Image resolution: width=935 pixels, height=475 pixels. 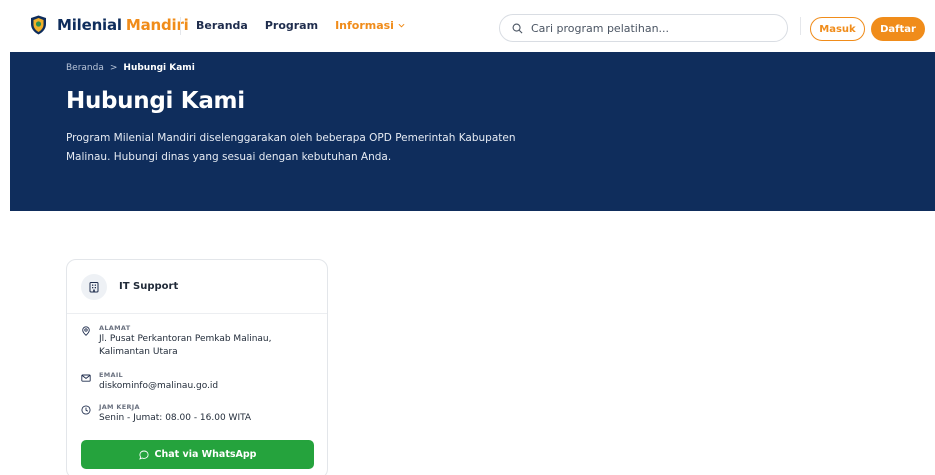 I want to click on email-label: EMAIL, so click(x=111, y=375).